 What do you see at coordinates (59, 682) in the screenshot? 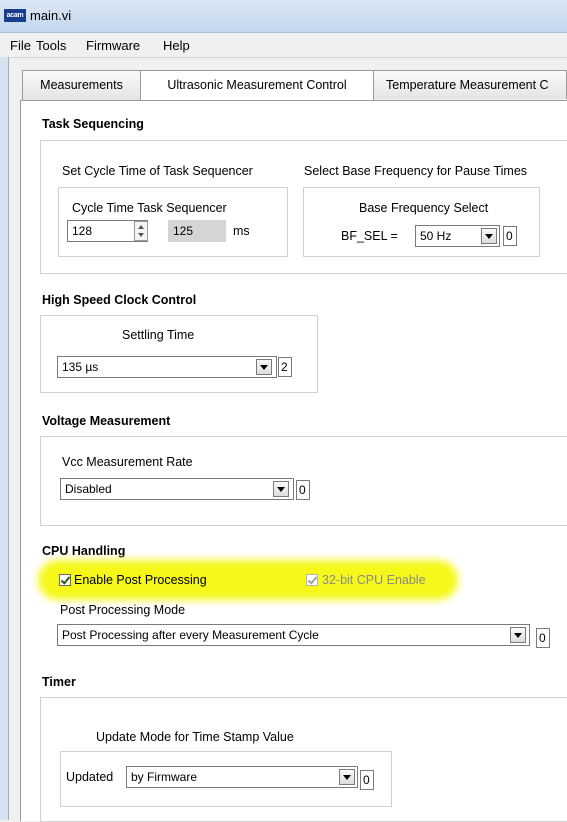
I see `timer-heading: Timer` at bounding box center [59, 682].